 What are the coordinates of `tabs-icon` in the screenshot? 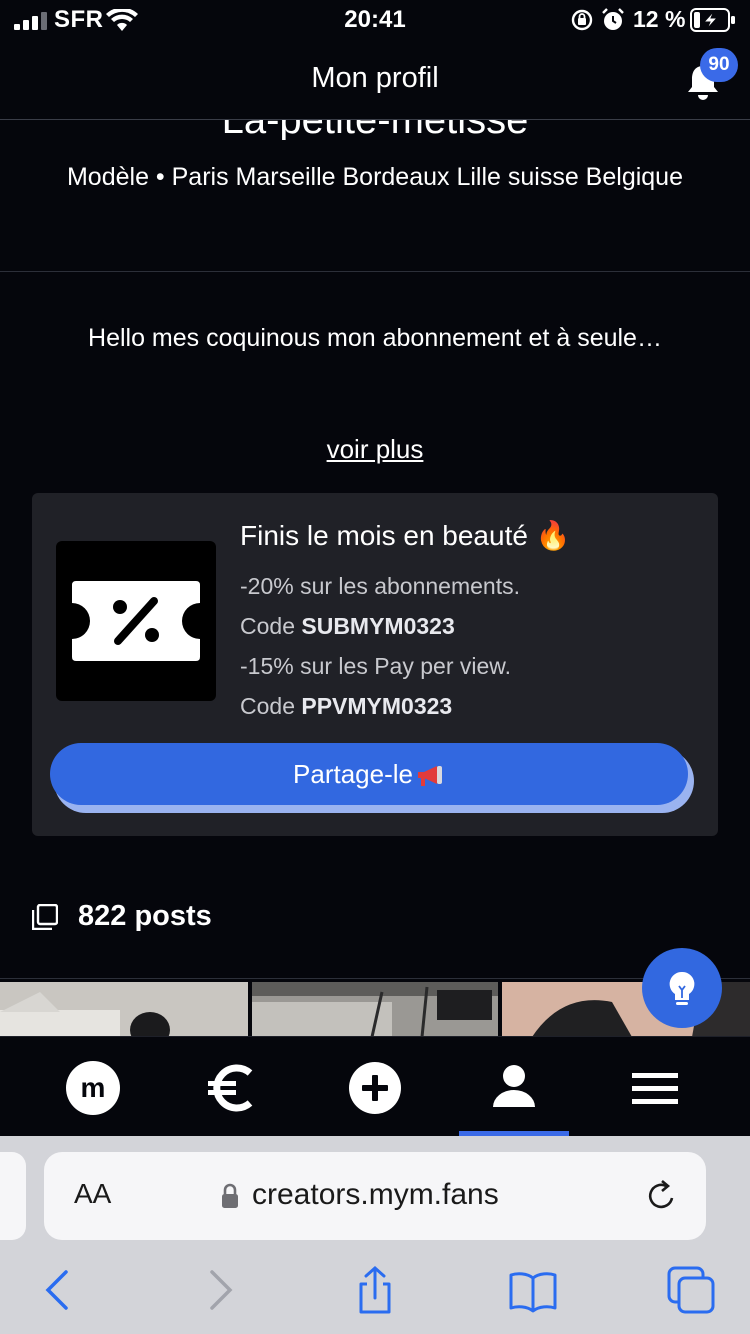 It's located at (691, 1290).